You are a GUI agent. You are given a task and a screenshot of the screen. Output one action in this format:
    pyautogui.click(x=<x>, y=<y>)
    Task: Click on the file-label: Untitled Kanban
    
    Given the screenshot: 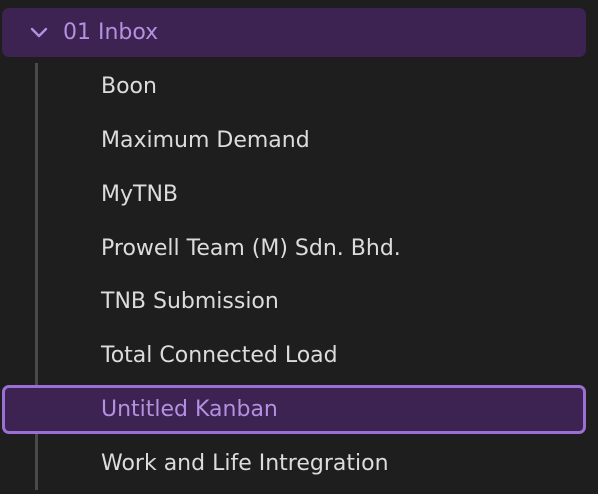 What is the action you would take?
    pyautogui.click(x=189, y=409)
    